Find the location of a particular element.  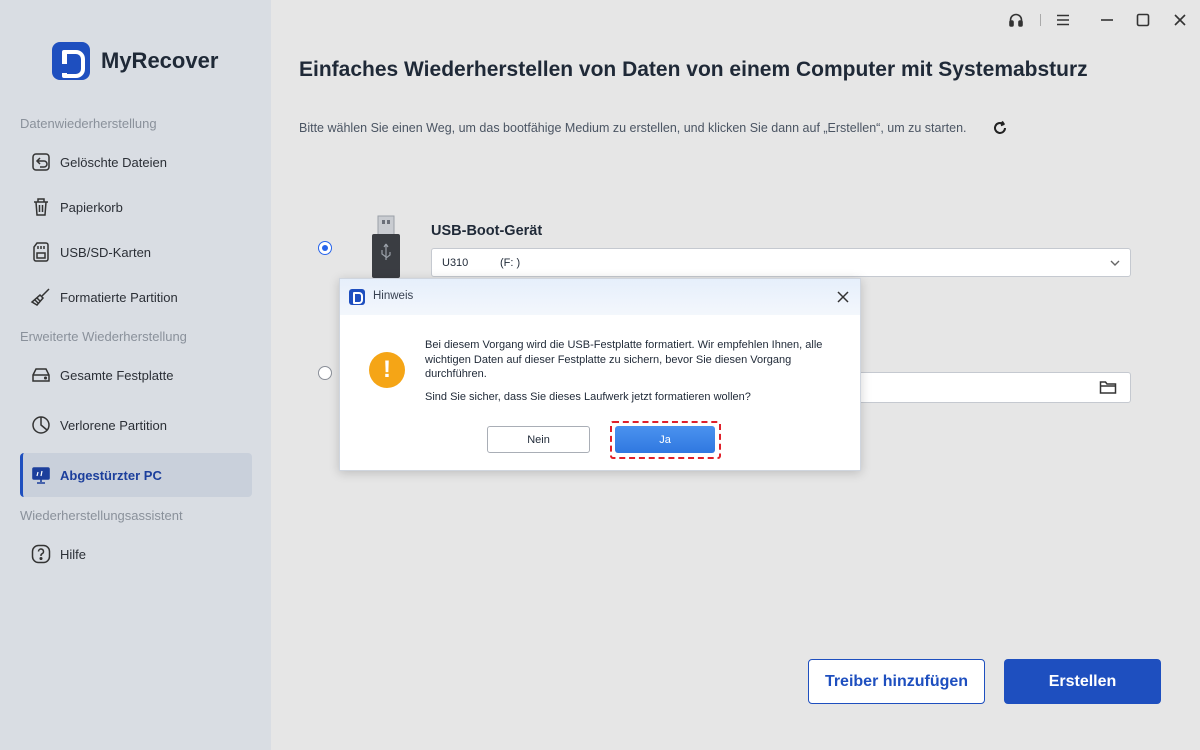

maximize-icon is located at coordinates (1143, 20).